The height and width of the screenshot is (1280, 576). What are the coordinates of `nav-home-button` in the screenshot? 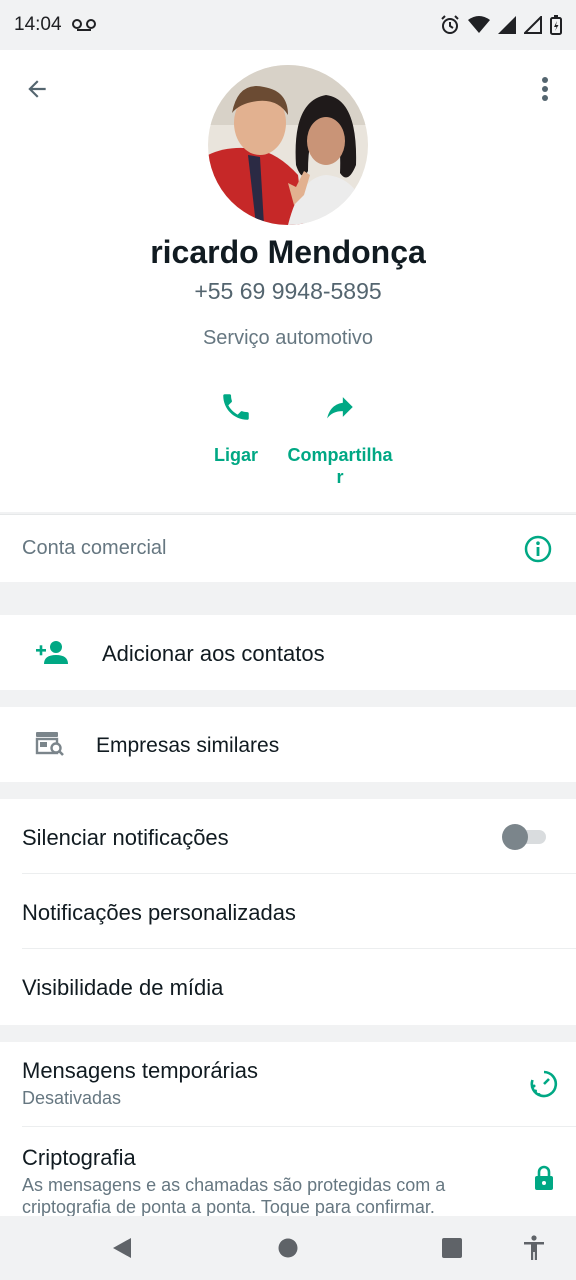 It's located at (288, 1248).